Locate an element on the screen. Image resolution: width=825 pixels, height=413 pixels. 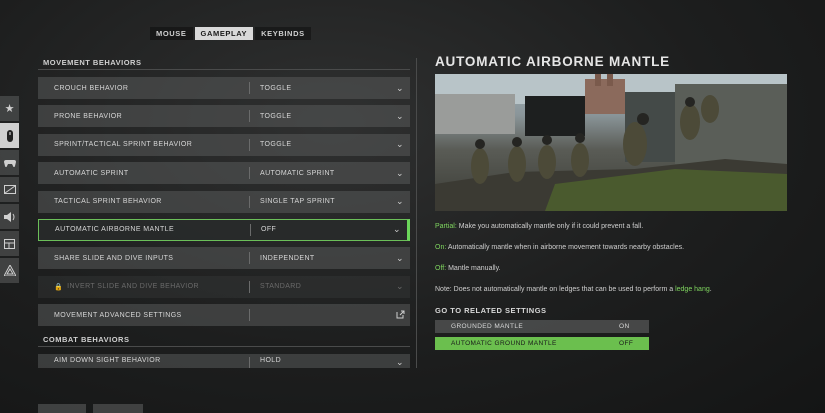
detail-title: AUTOMATIC AIRBORNE MANTLE is located at coordinates (552, 61).